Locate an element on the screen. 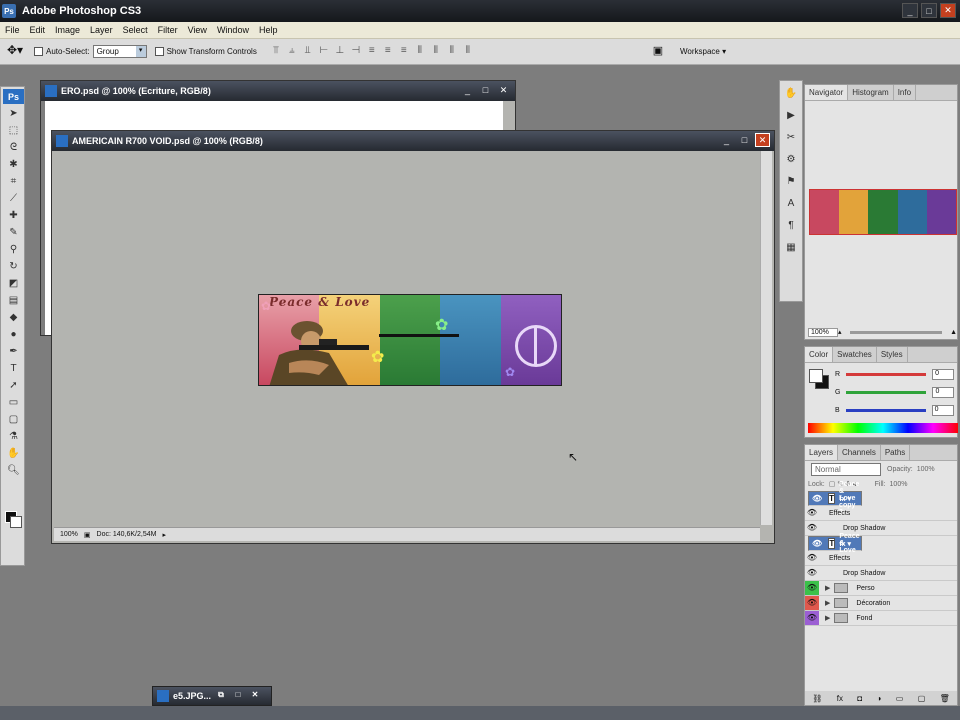  navigator-thumbnail is located at coordinates (883, 212).